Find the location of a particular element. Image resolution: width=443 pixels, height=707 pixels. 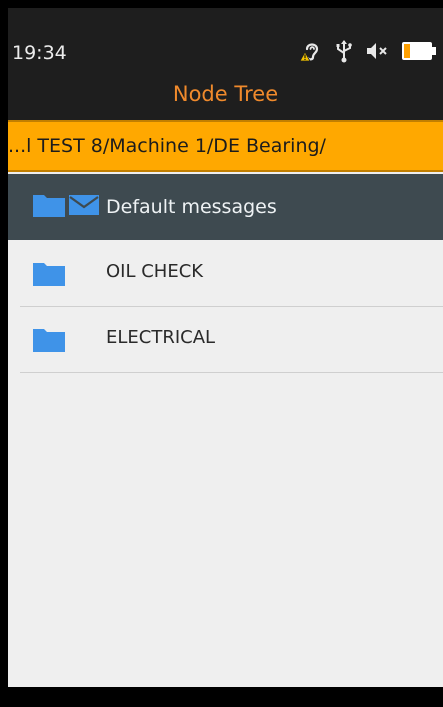

breadcrumb: ...l TEST 8/Machine 1/DE Bearing/ is located at coordinates (225, 146).